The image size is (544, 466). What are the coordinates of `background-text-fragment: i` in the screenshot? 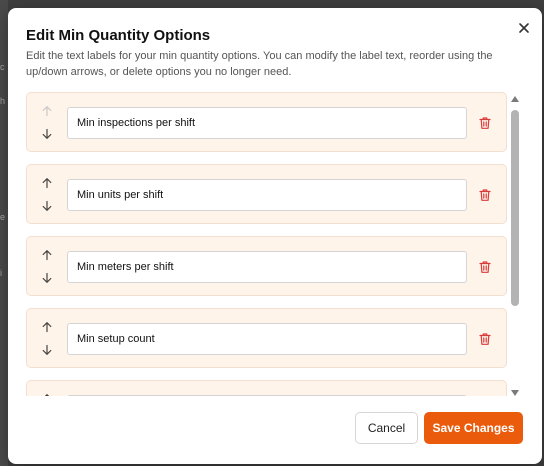 It's located at (1, 273).